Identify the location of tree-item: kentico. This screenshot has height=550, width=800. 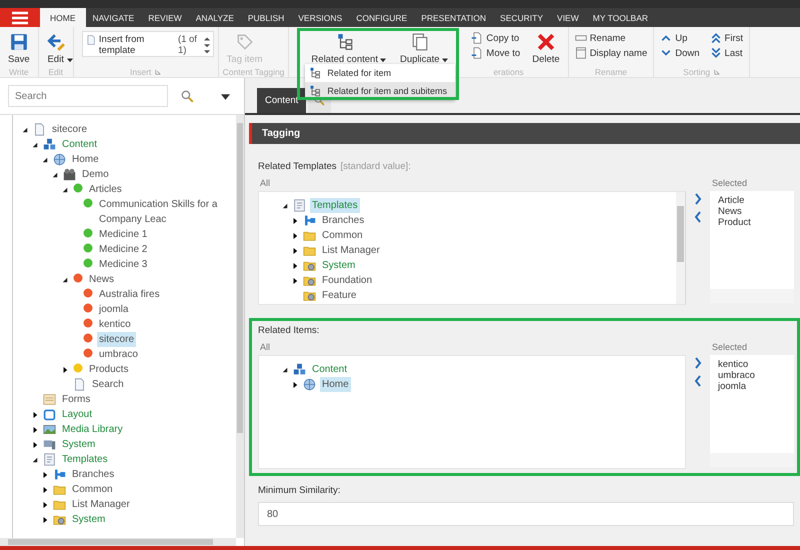
(115, 324).